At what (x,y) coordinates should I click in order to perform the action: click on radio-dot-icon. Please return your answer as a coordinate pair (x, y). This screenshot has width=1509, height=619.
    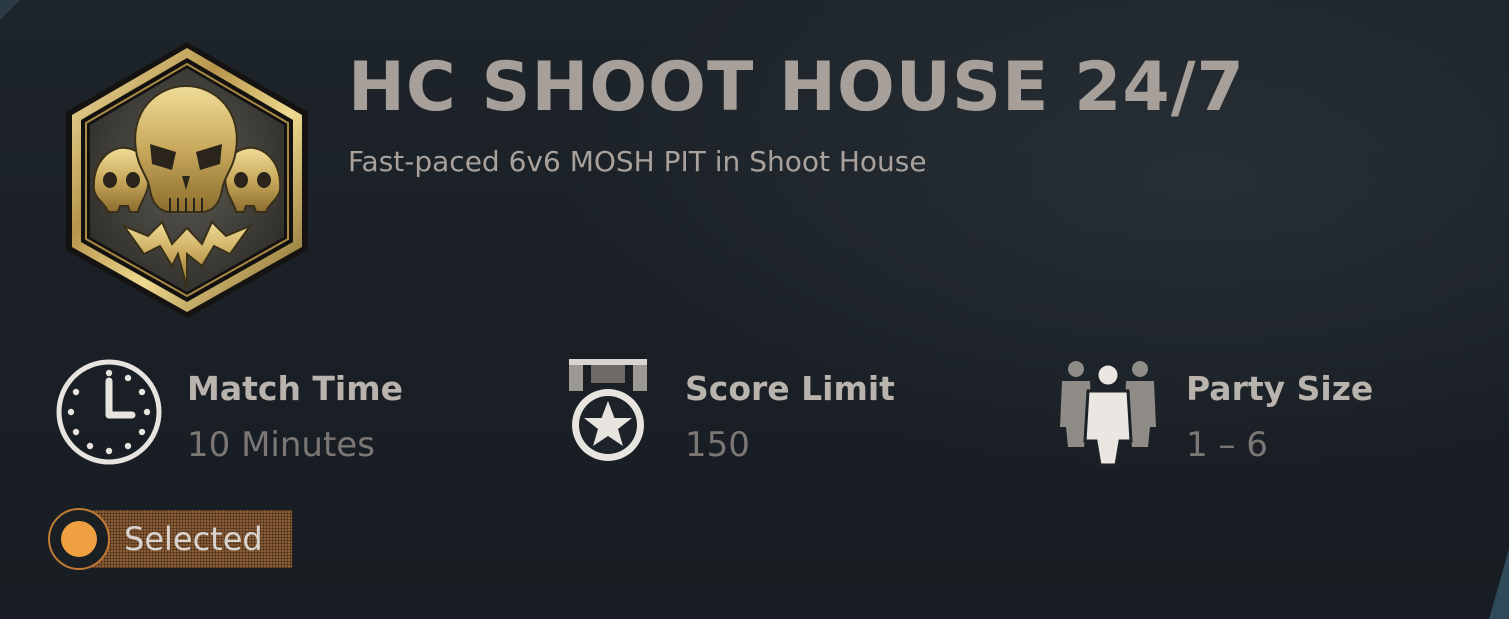
    Looking at the image, I should click on (79, 539).